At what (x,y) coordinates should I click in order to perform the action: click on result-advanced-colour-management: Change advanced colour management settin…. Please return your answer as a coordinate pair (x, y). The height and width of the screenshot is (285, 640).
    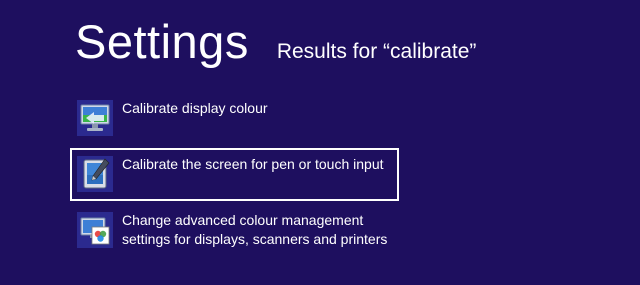
    Looking at the image, I should click on (237, 232).